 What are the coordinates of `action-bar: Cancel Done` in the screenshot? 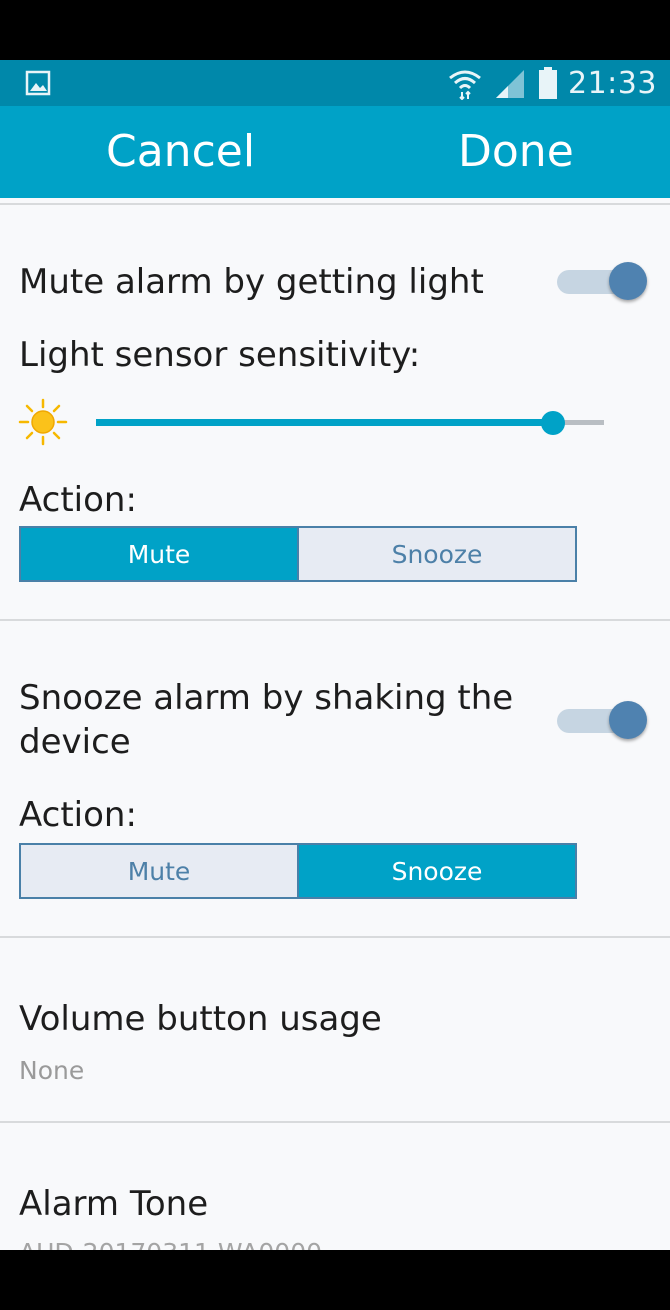 It's located at (335, 152).